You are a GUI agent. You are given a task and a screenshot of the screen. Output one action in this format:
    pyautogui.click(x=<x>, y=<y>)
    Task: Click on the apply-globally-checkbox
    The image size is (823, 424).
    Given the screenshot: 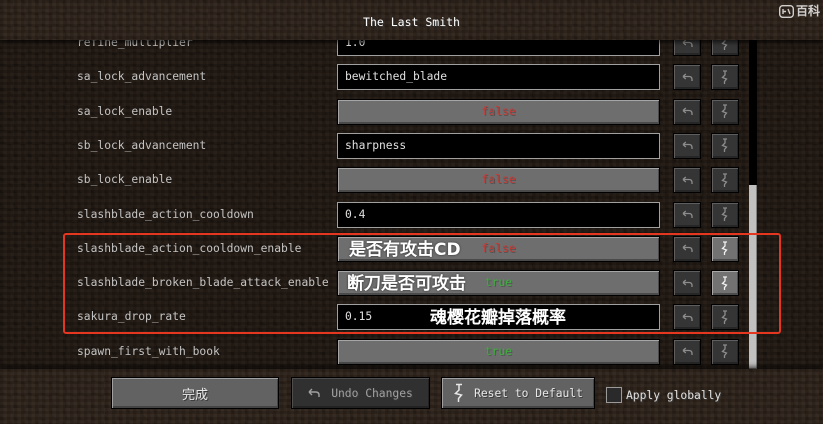 What is the action you would take?
    pyautogui.click(x=614, y=395)
    